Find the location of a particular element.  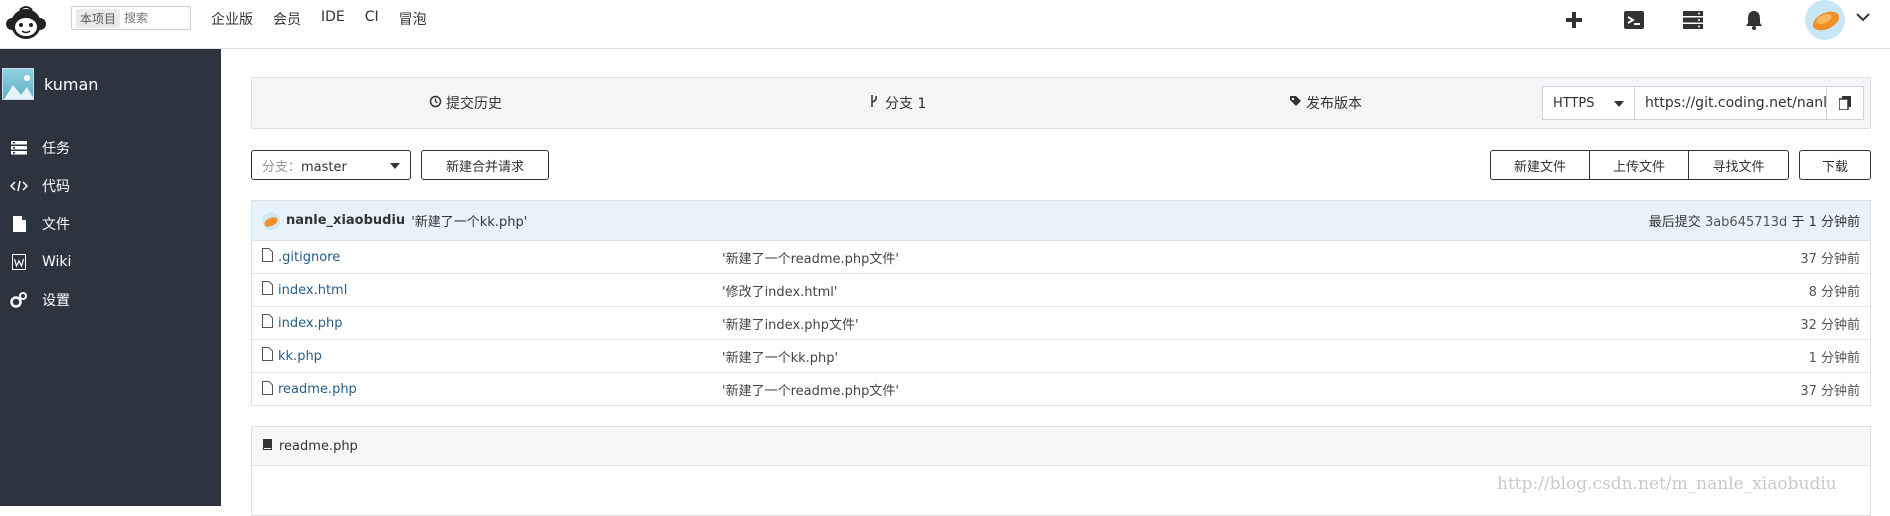

protocol-select: HTTPS is located at coordinates (1589, 103).